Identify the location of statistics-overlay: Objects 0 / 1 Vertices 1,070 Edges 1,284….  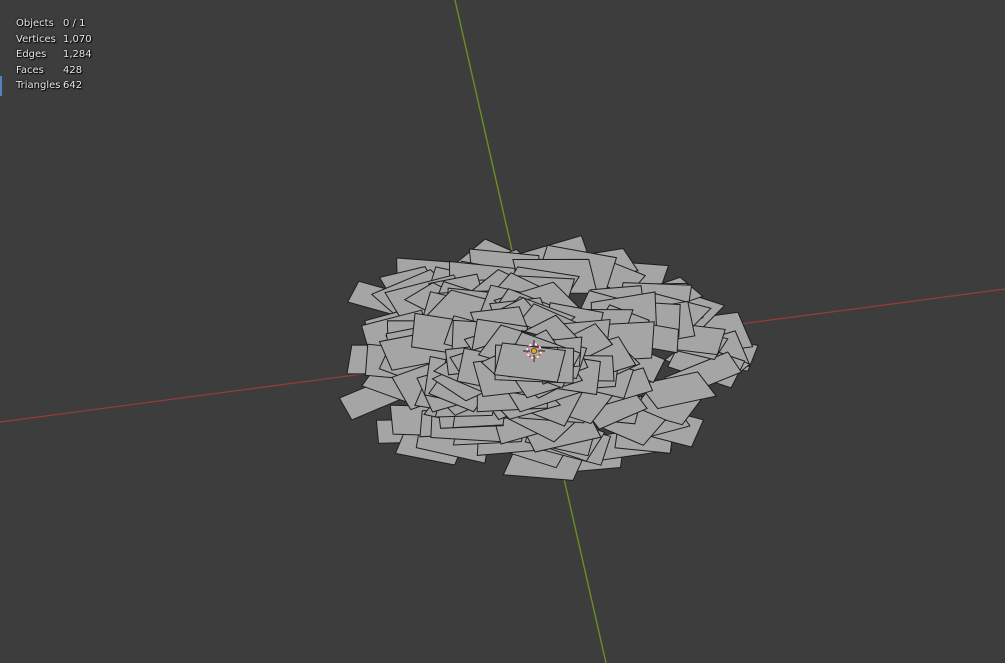
(54, 55).